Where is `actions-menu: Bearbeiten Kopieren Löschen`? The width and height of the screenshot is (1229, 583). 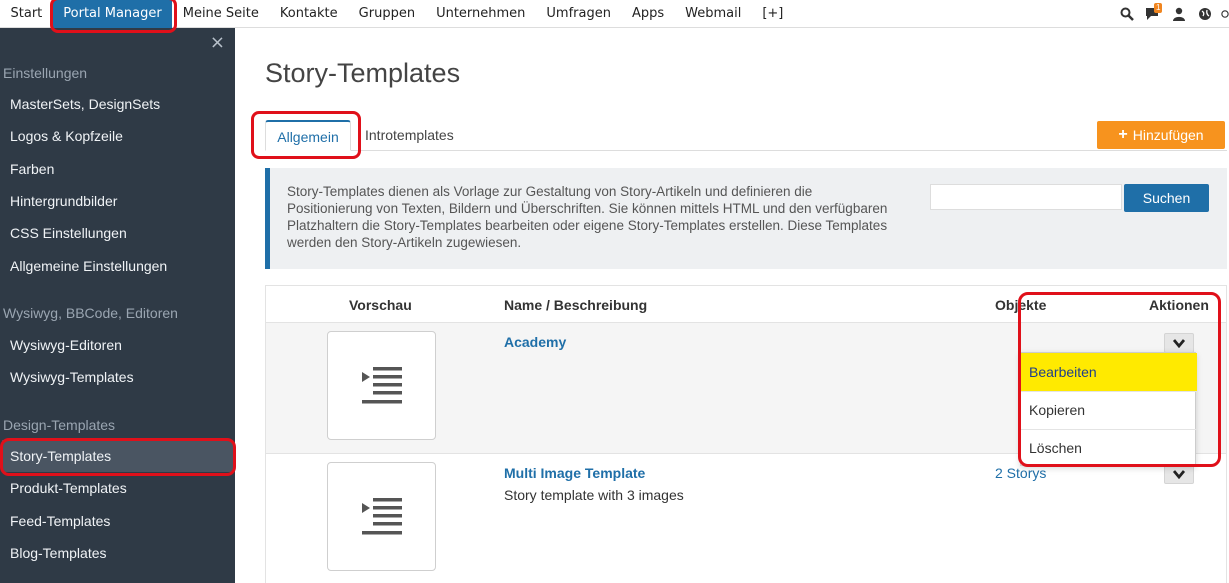
actions-menu: Bearbeiten Kopieren Löschen is located at coordinates (1108, 409).